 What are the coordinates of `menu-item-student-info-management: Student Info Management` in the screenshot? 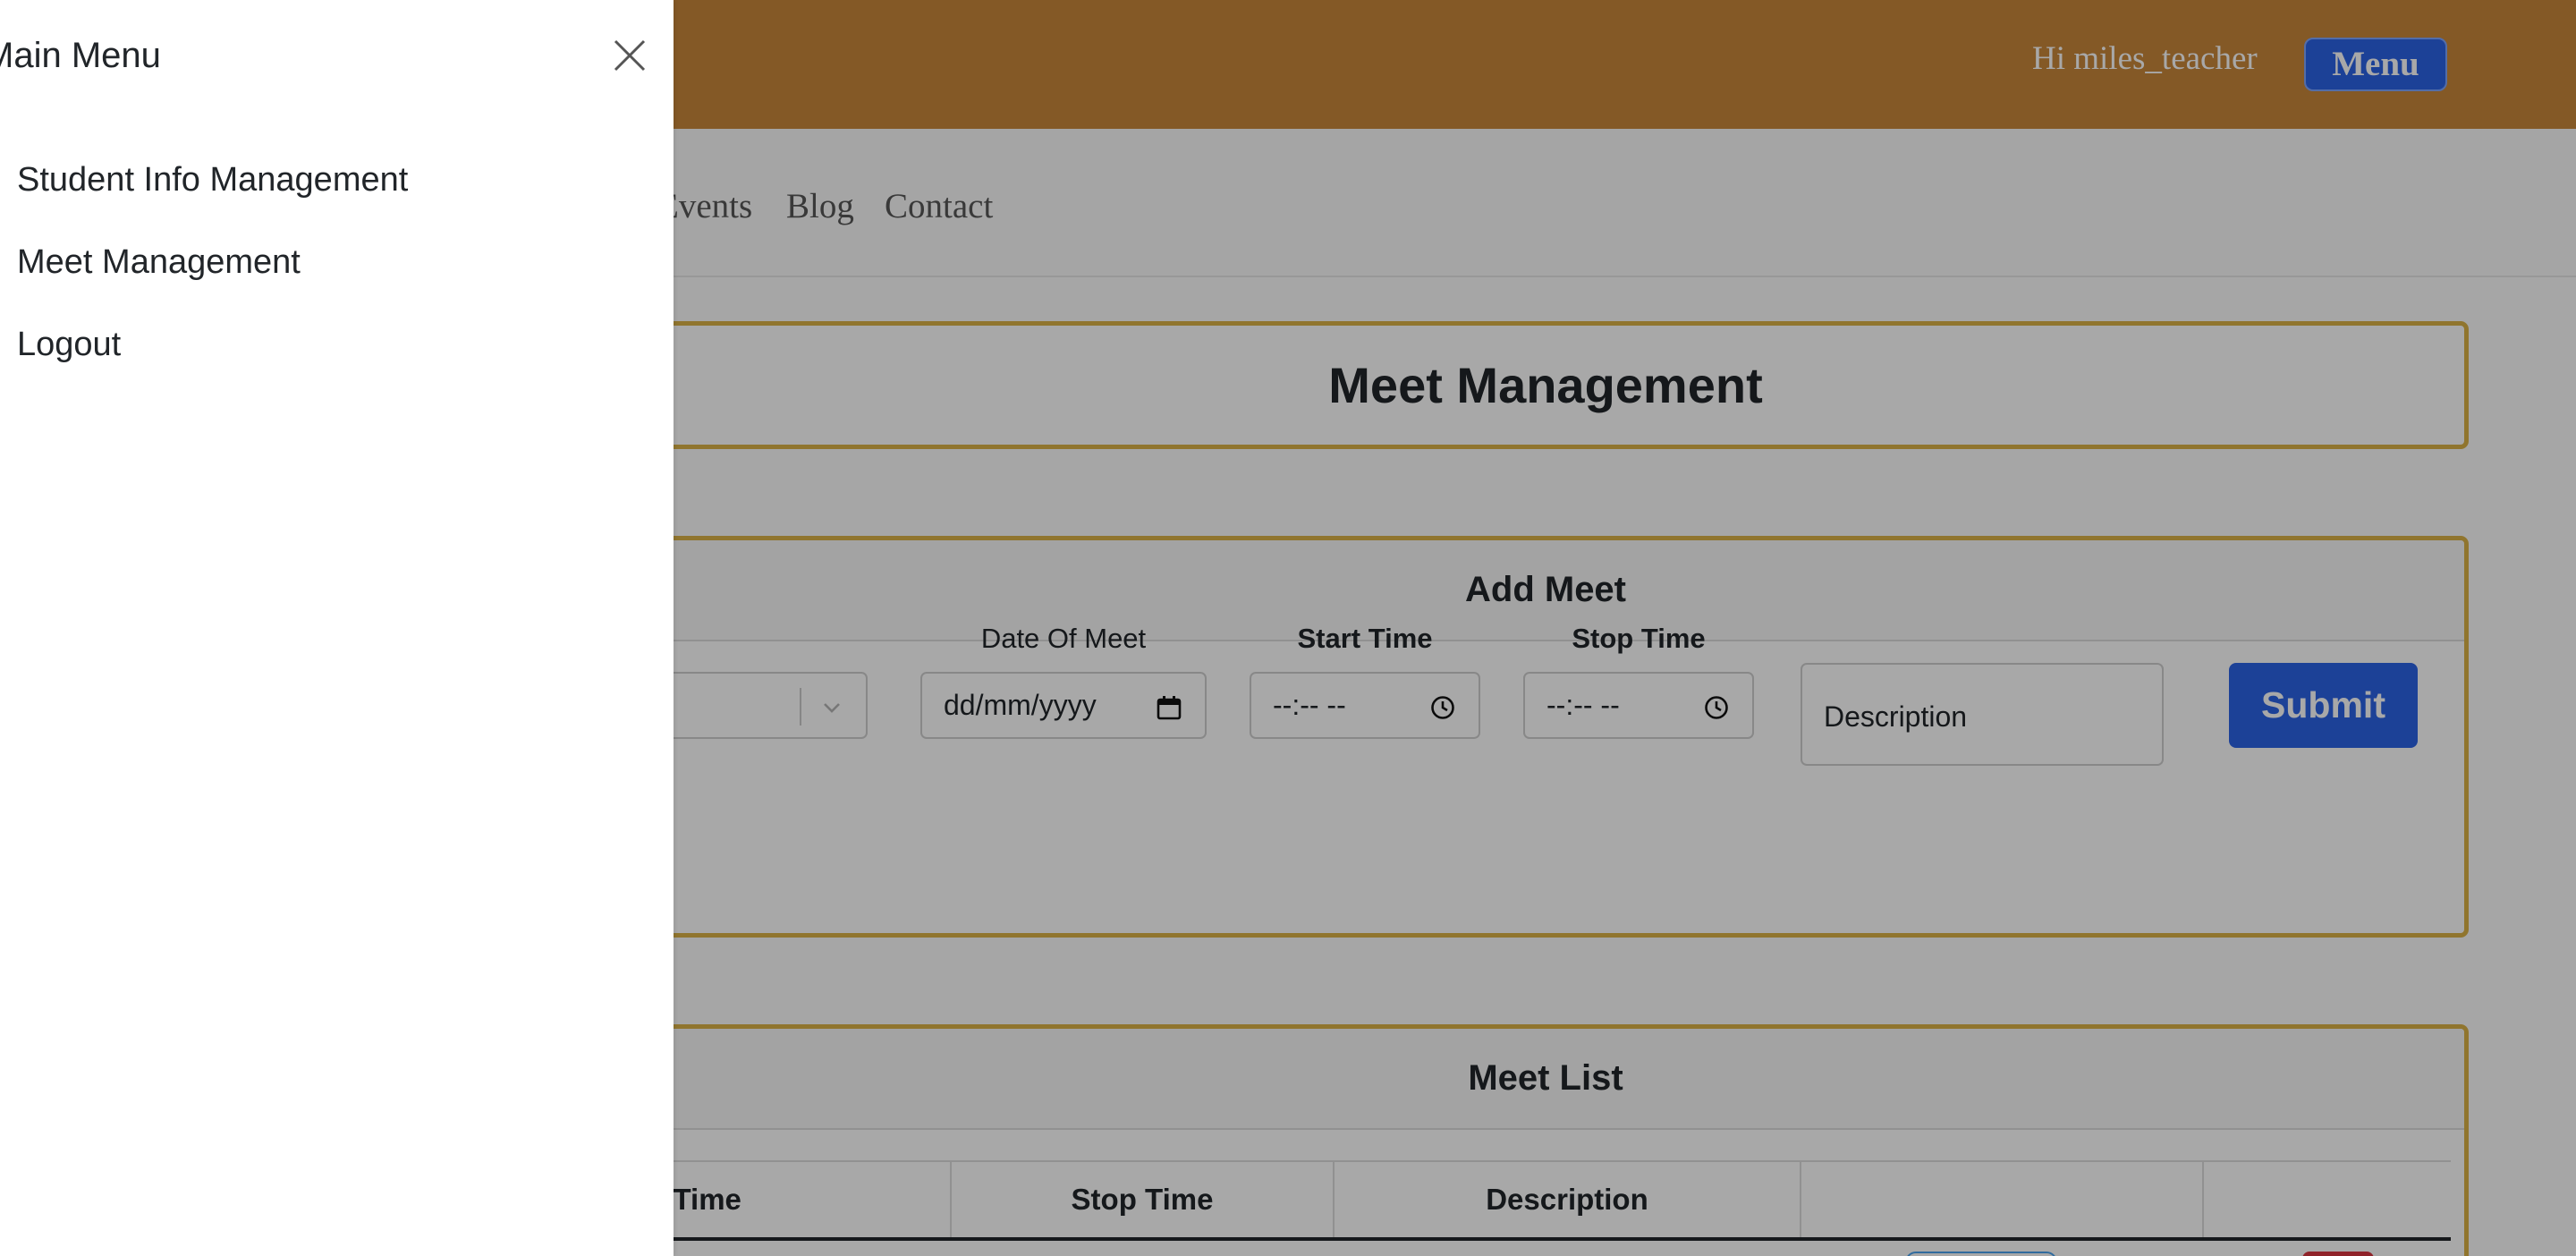 It's located at (212, 180).